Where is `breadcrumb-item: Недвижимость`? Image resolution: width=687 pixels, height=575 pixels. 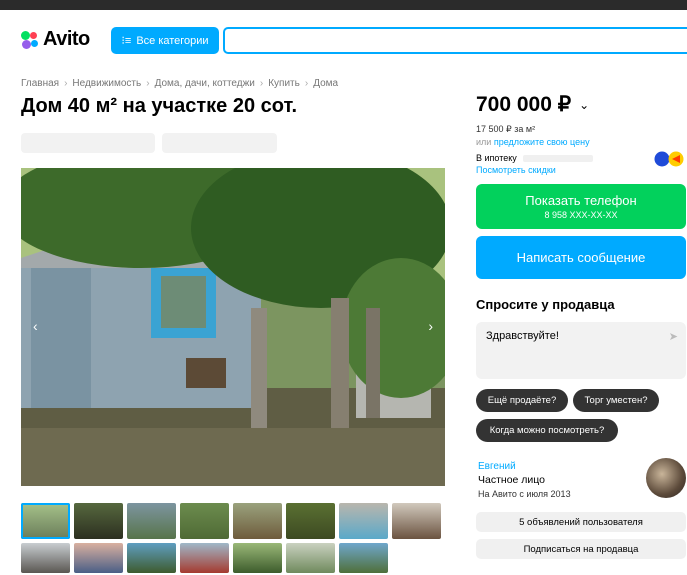
breadcrumb-item: Недвижимость is located at coordinates (106, 83).